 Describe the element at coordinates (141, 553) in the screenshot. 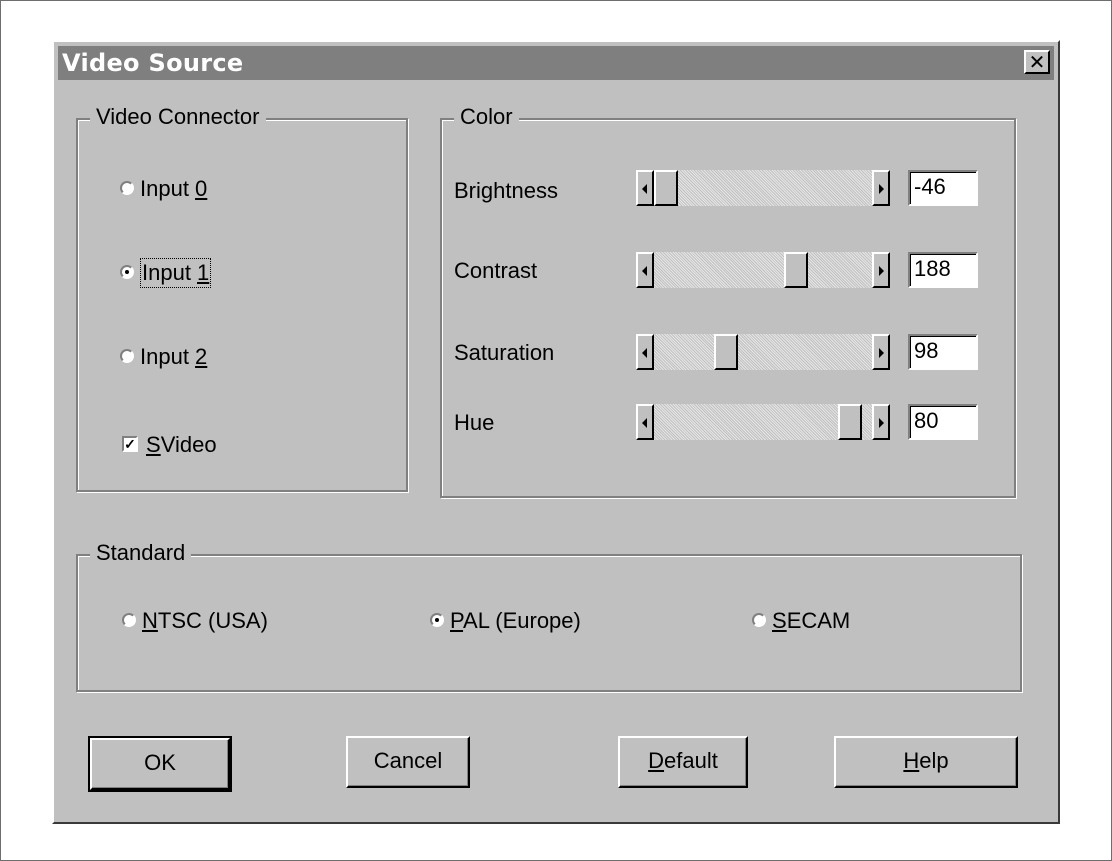

I see `standard-legend: Standard` at that location.